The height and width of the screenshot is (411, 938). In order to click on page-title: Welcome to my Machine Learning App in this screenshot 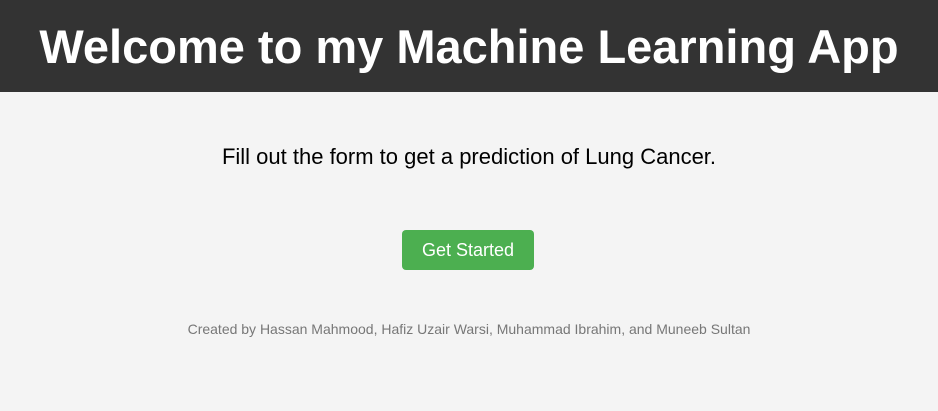, I will do `click(469, 46)`.